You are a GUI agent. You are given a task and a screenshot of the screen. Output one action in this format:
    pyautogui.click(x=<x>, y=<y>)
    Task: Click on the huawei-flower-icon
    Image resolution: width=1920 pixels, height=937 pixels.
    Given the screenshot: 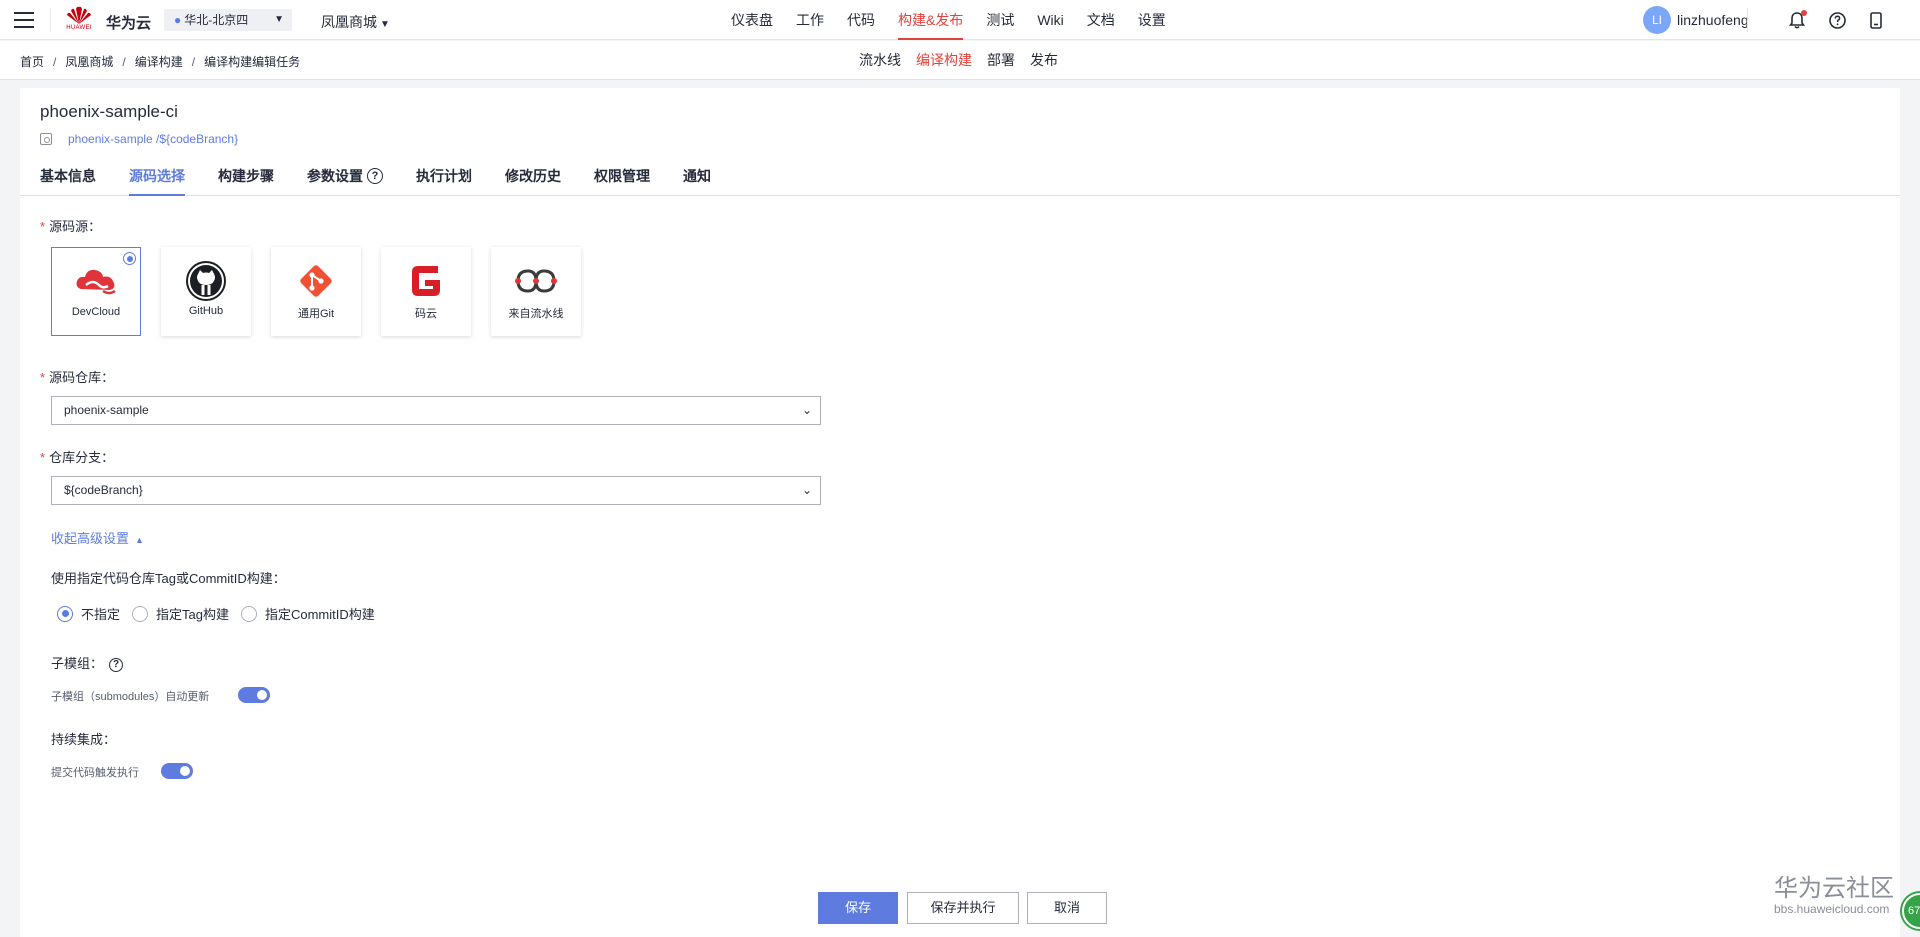 What is the action you would take?
    pyautogui.click(x=79, y=15)
    